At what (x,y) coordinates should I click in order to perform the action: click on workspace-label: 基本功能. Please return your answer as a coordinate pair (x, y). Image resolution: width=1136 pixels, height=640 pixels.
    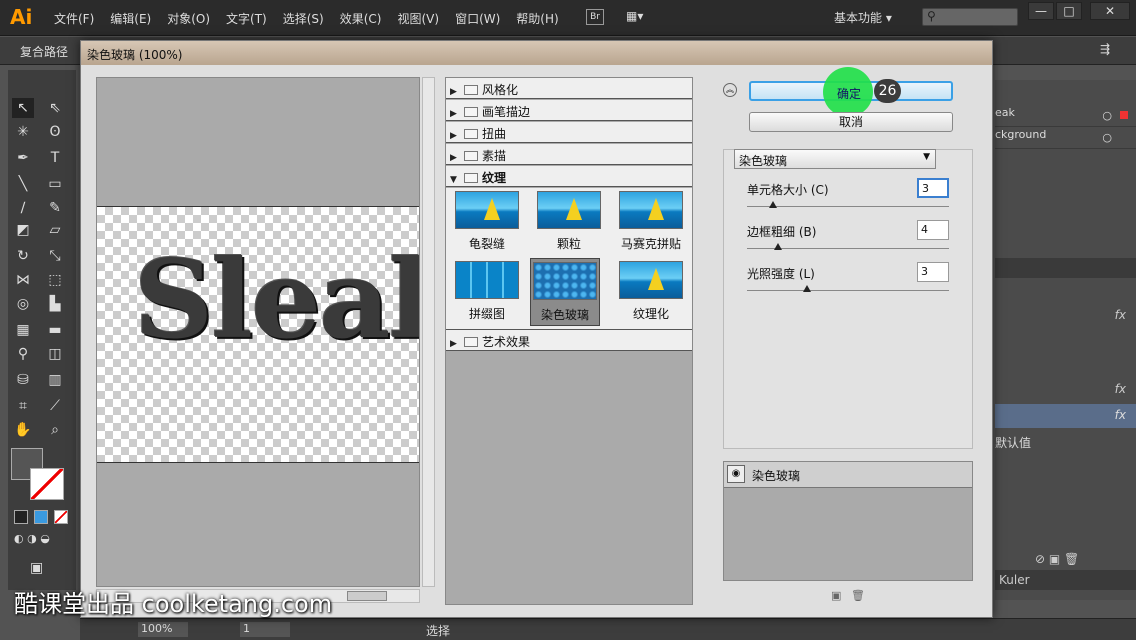
    Looking at the image, I should click on (858, 18).